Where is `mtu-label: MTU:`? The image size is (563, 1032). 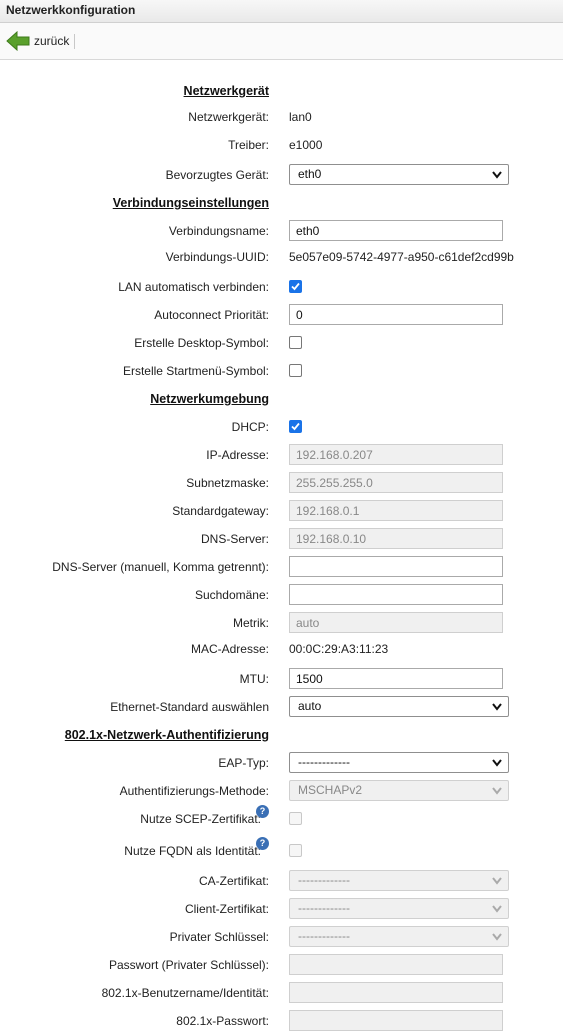
mtu-label: MTU: is located at coordinates (254, 679).